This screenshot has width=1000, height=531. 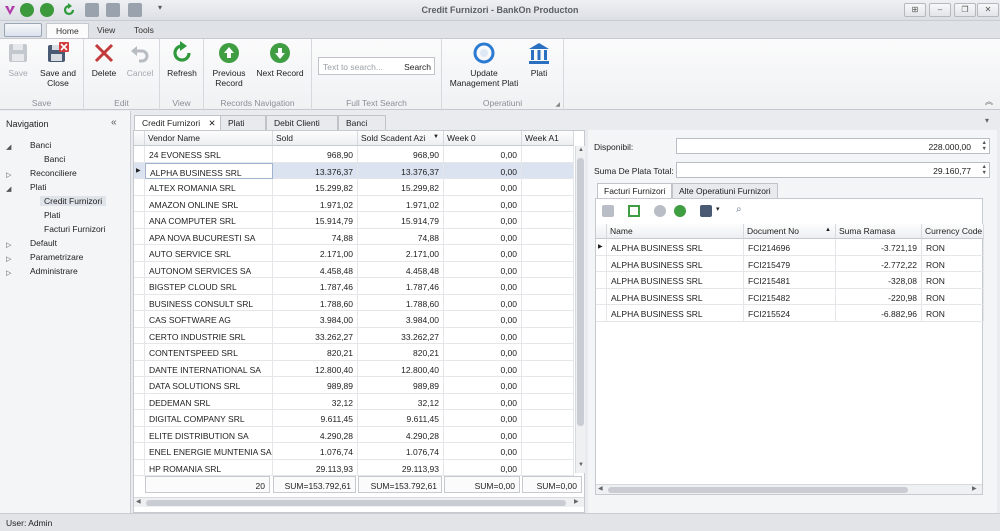 What do you see at coordinates (315, 203) in the screenshot?
I see `sold-cell: 1.971,02` at bounding box center [315, 203].